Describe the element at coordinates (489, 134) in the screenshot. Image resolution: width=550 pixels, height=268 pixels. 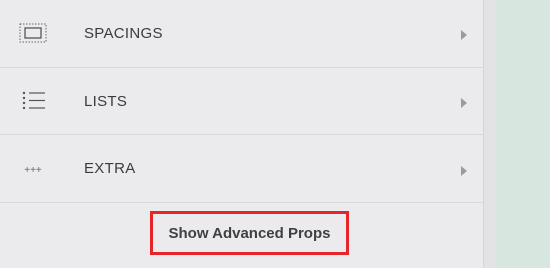
I see `panel-scroll-gutter` at that location.